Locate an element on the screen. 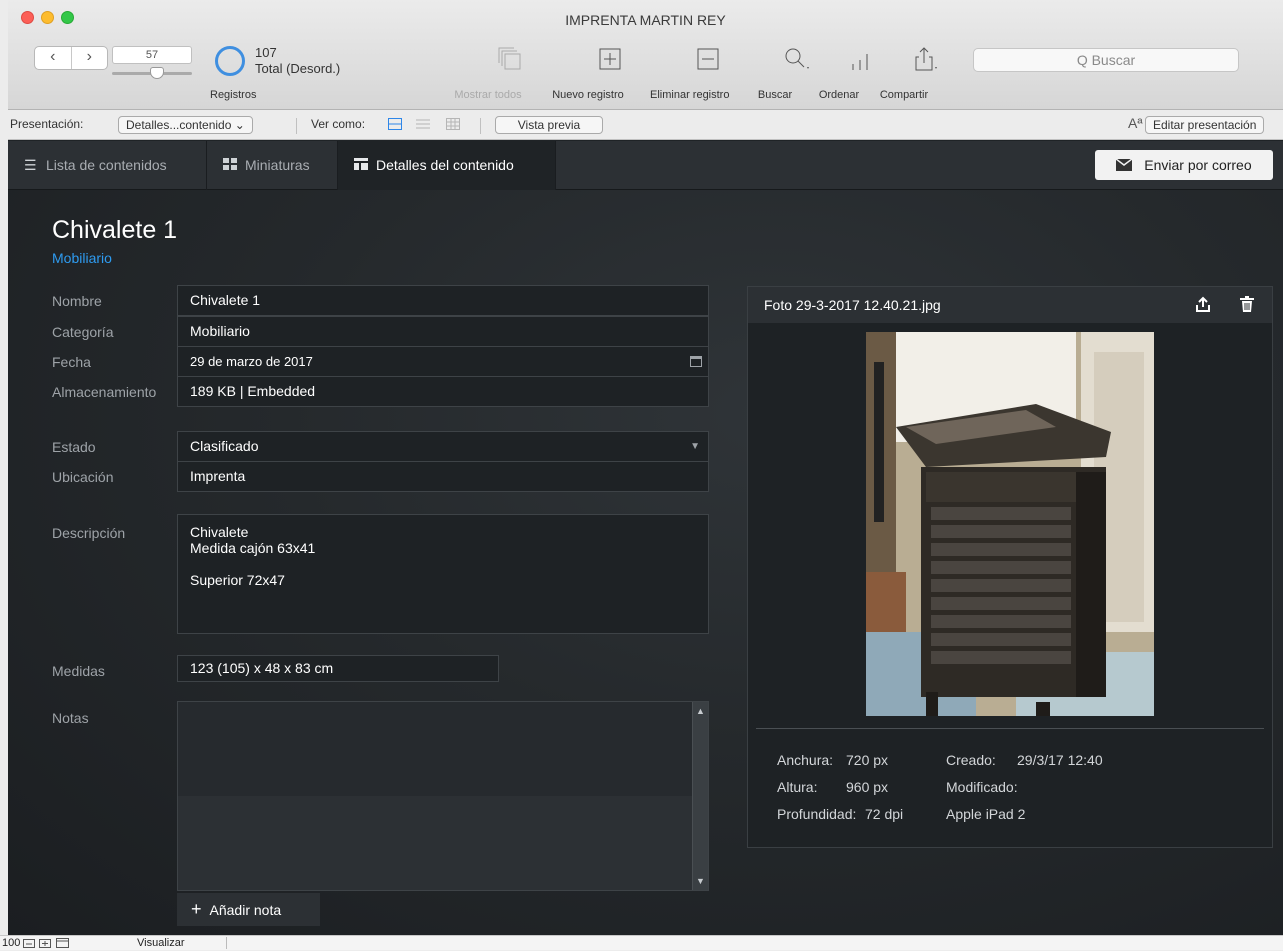 The image size is (1283, 951). description-label: Descripción is located at coordinates (89, 533).